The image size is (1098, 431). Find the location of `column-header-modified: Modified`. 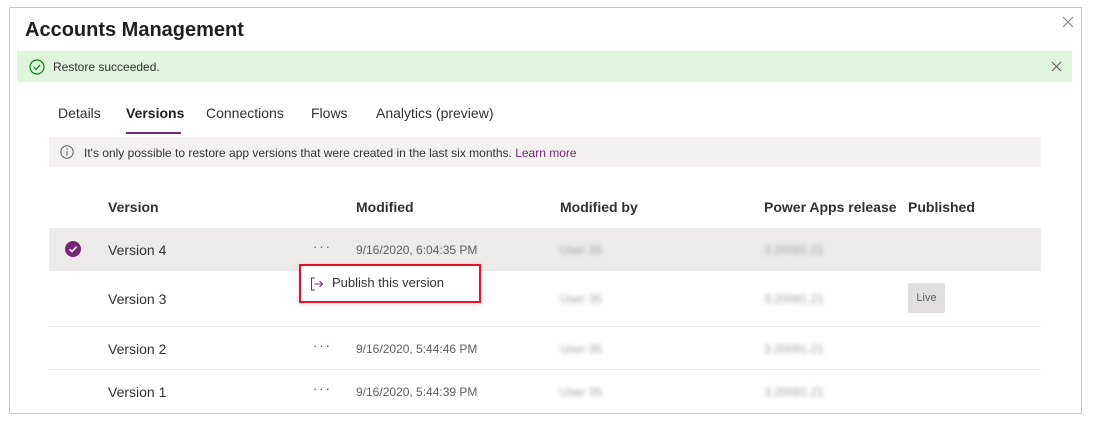

column-header-modified: Modified is located at coordinates (385, 207).